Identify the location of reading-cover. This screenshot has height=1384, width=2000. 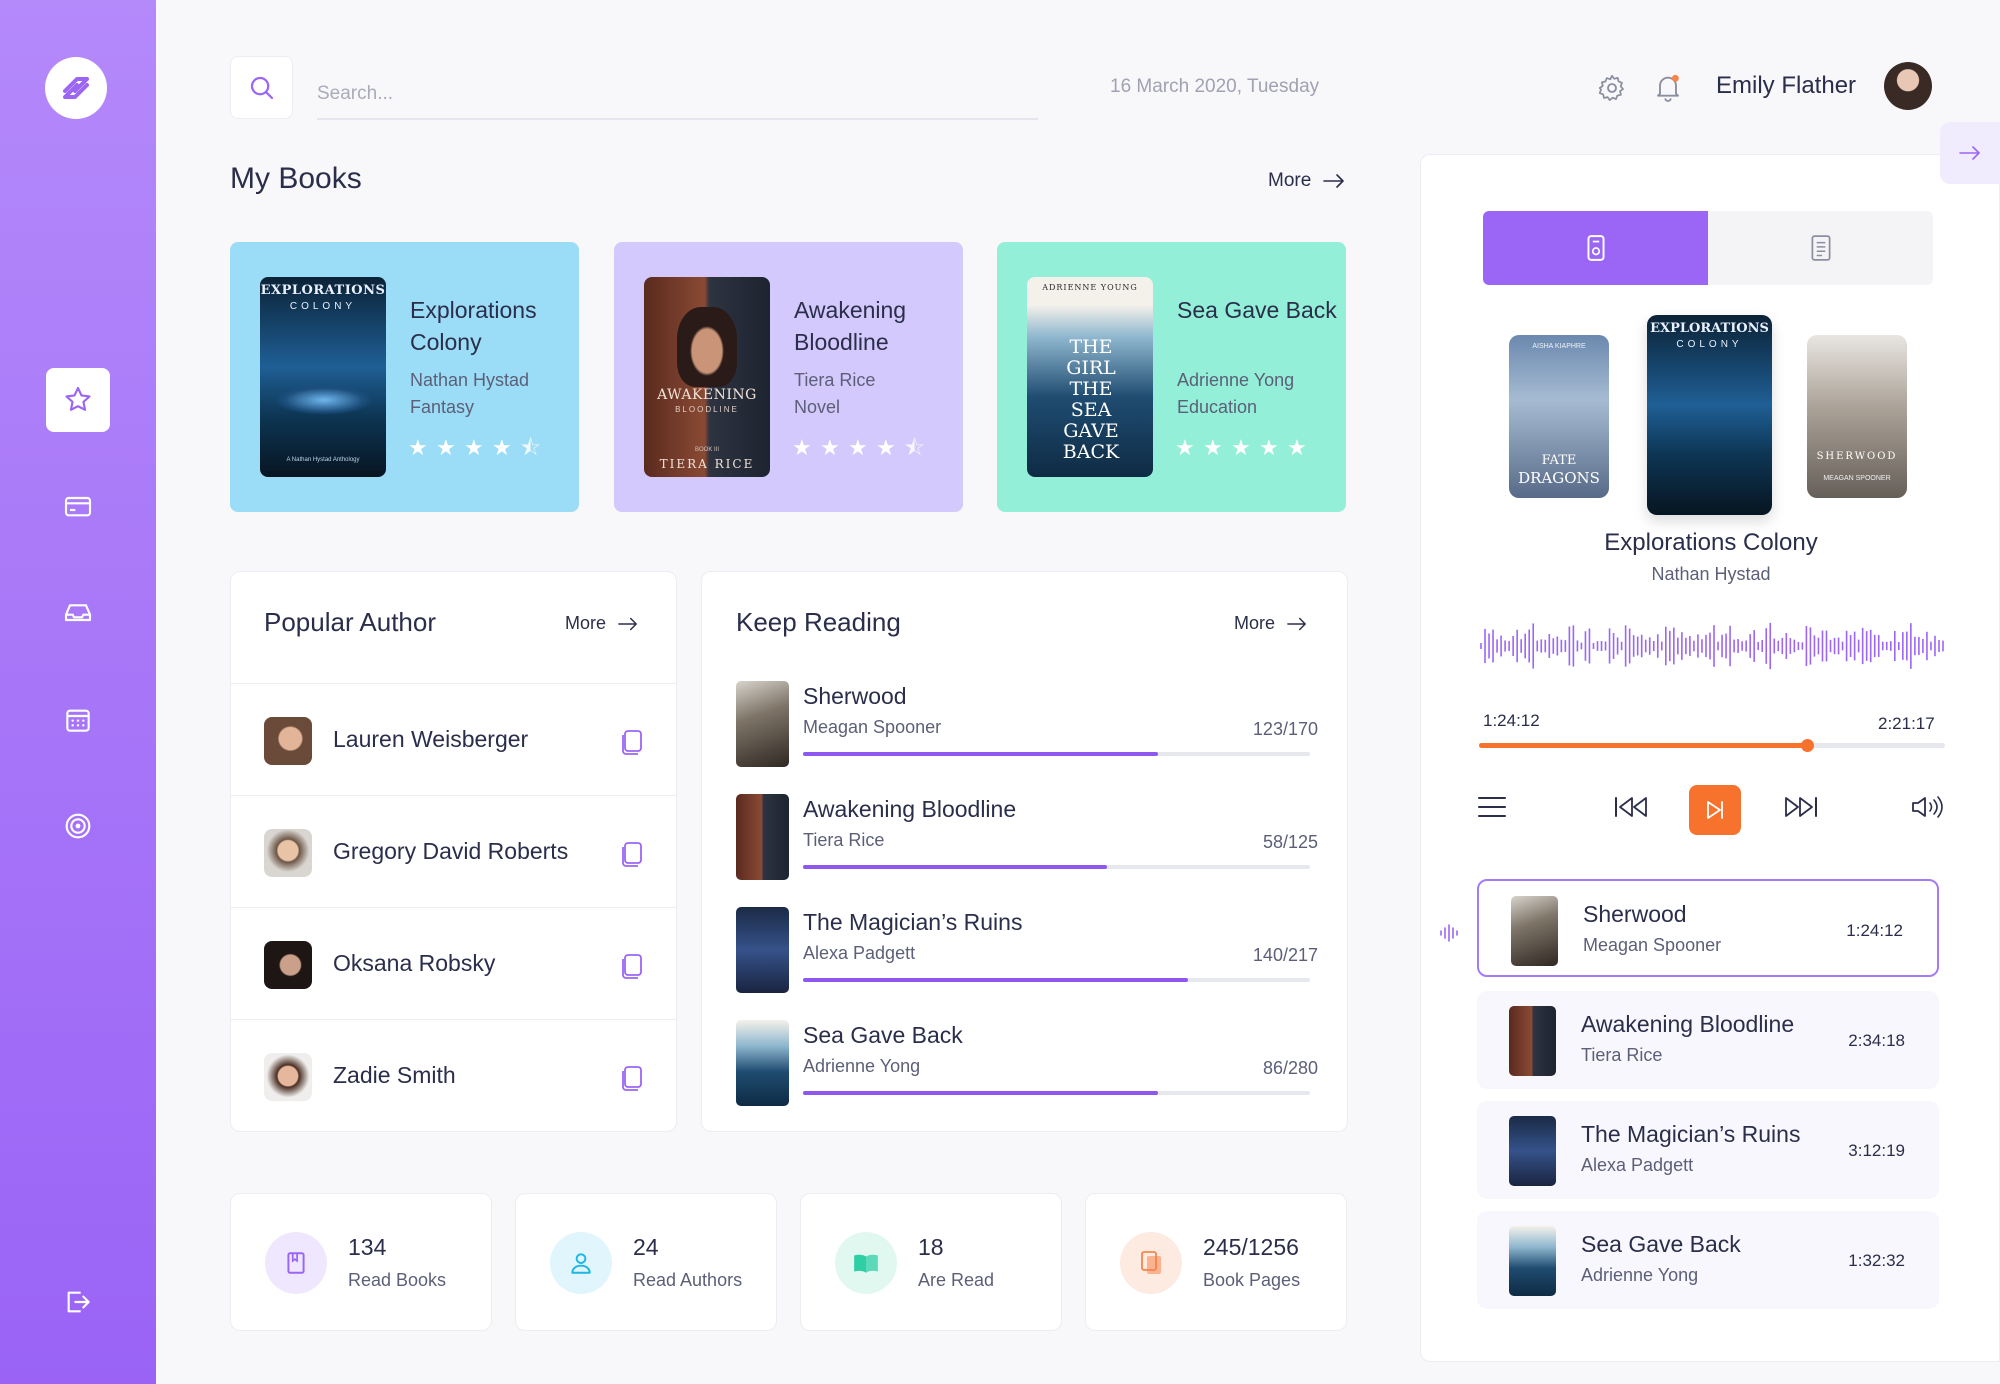
(762, 724).